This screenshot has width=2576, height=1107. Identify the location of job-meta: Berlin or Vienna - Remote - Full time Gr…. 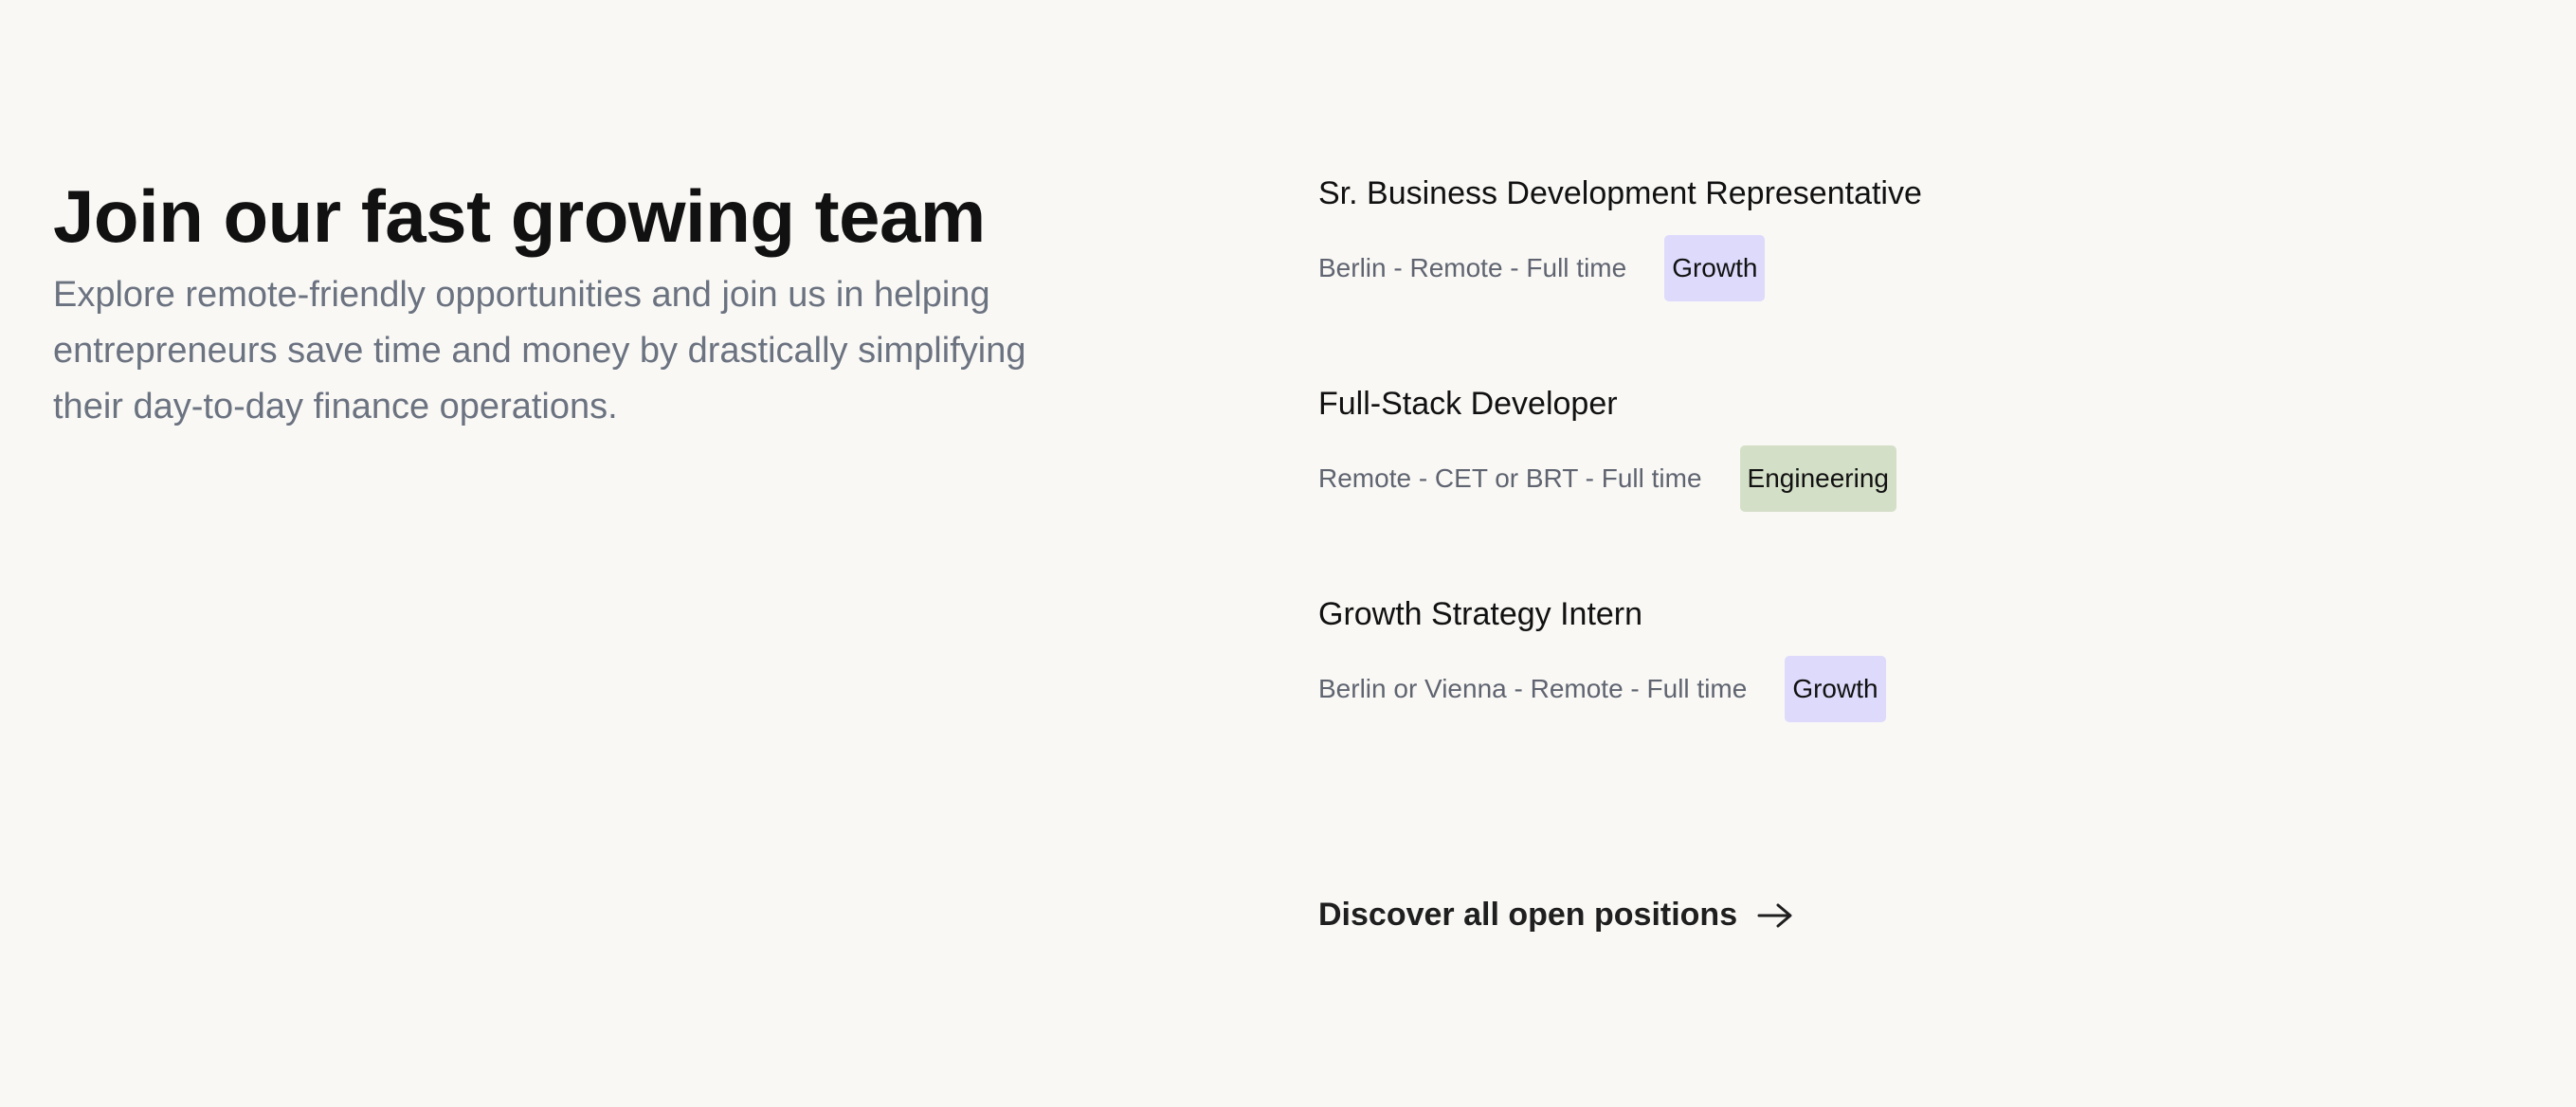
(1887, 689).